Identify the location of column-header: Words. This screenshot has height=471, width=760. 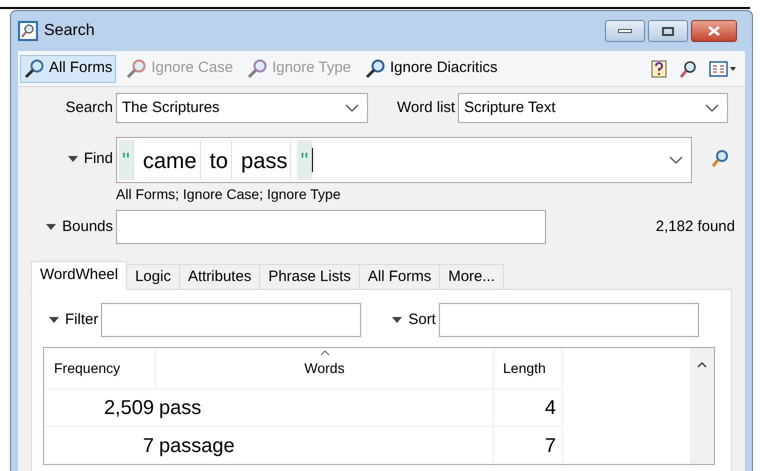
(325, 368).